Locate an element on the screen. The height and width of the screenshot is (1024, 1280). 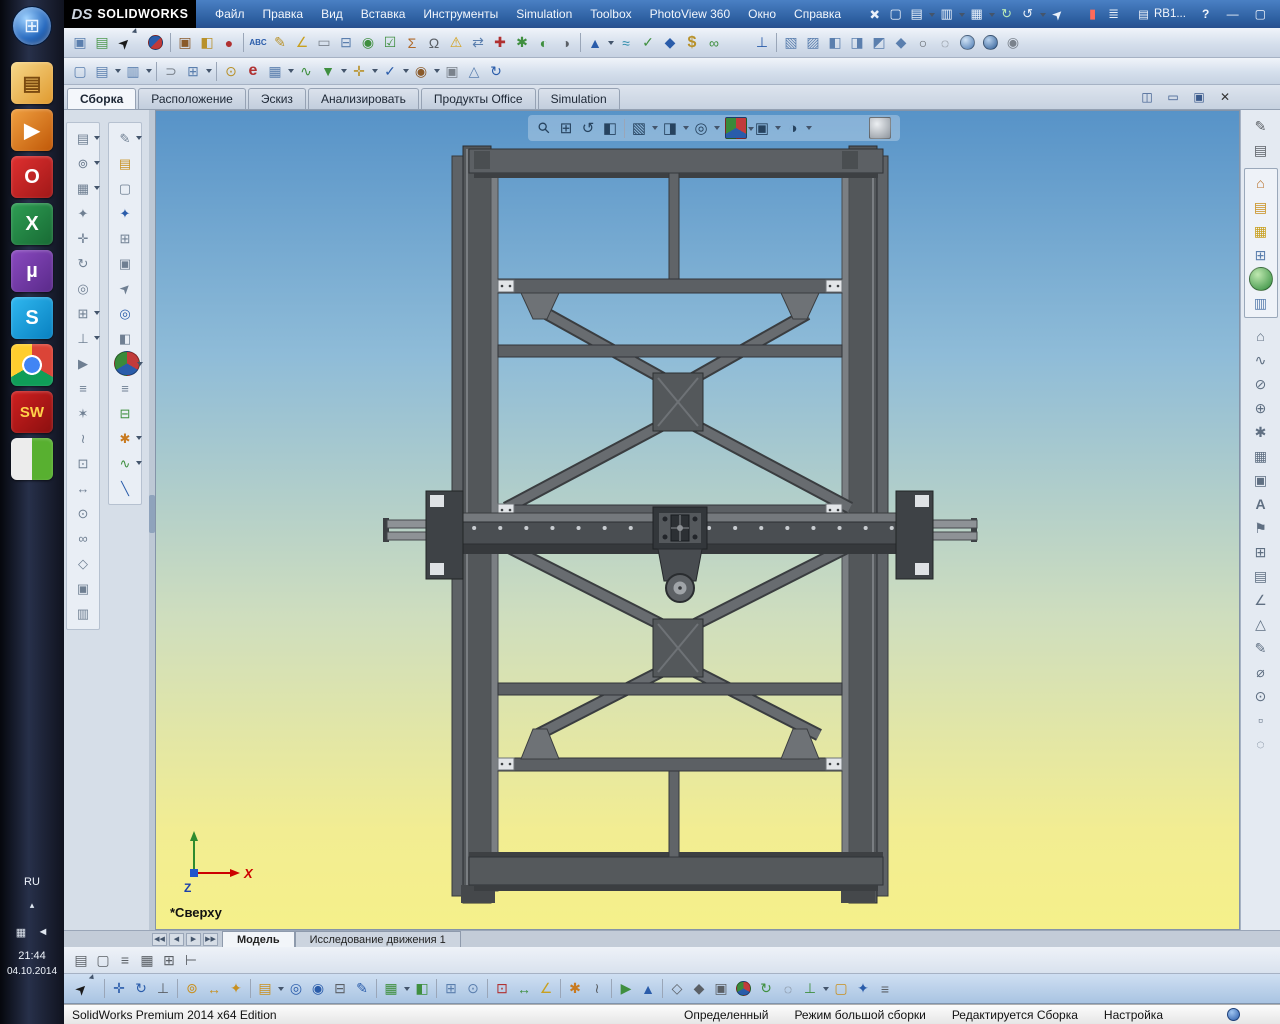
edit-component-icon: ✎ is located at coordinates (362, 989).